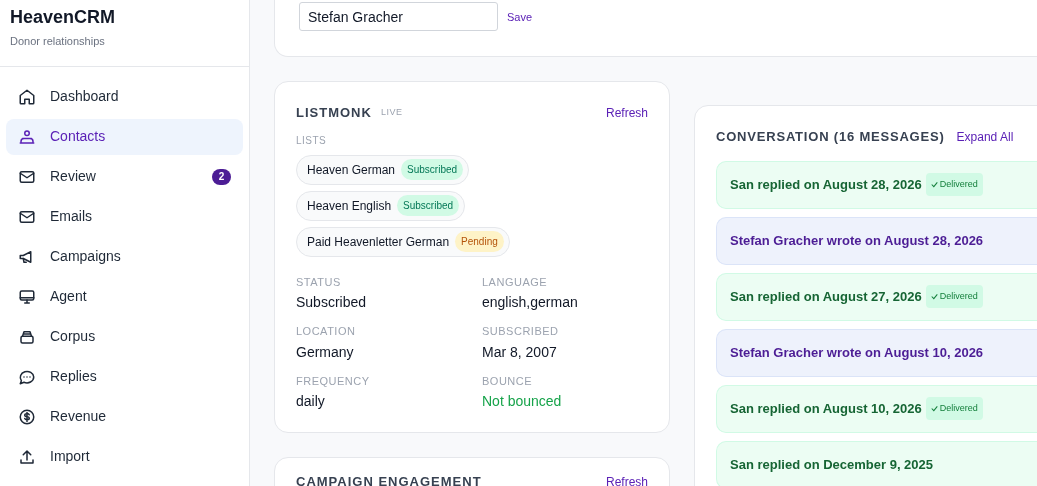 The height and width of the screenshot is (486, 1037). What do you see at coordinates (325, 352) in the screenshot?
I see `field-value: Germany` at bounding box center [325, 352].